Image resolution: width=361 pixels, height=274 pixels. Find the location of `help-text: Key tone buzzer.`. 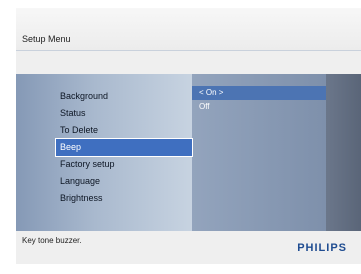

help-text: Key tone buzzer. is located at coordinates (52, 240).